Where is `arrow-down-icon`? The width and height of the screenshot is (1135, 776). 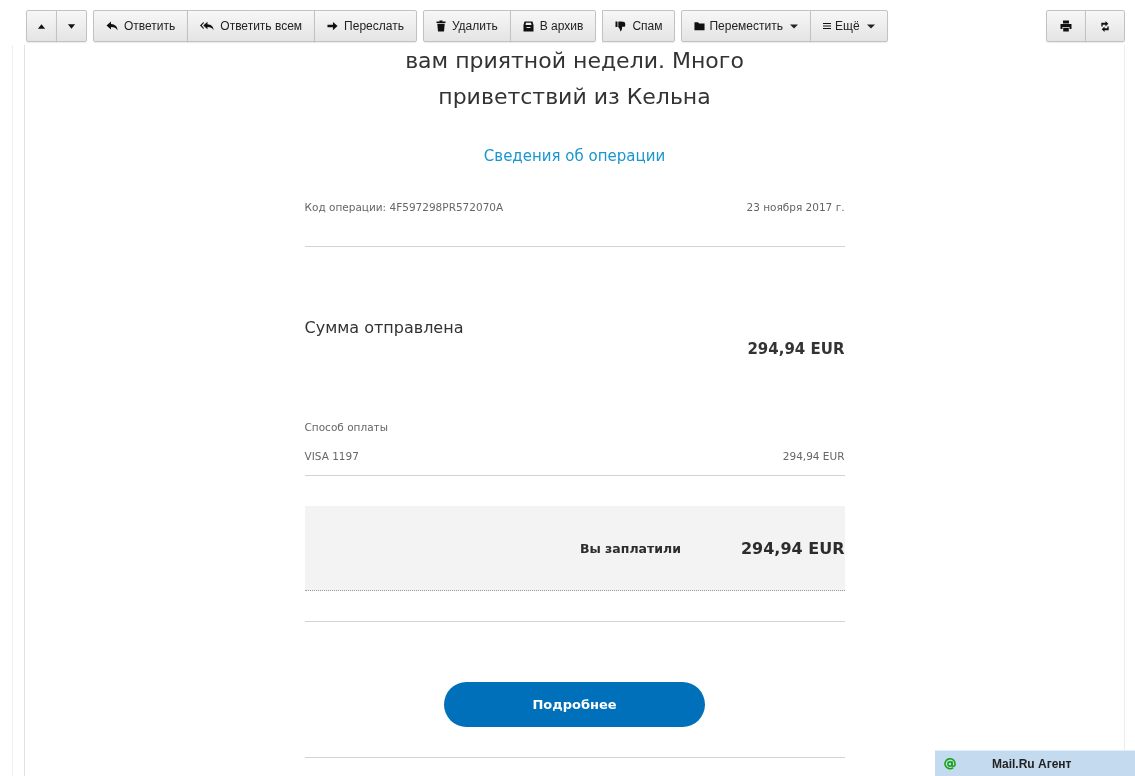
arrow-down-icon is located at coordinates (71, 26).